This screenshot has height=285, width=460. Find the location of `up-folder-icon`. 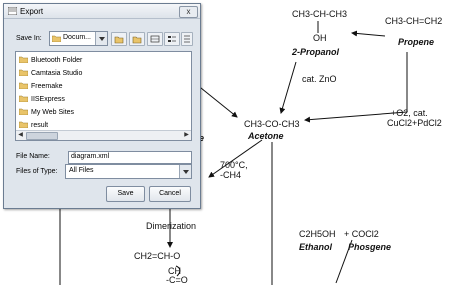

up-folder-icon is located at coordinates (119, 40).